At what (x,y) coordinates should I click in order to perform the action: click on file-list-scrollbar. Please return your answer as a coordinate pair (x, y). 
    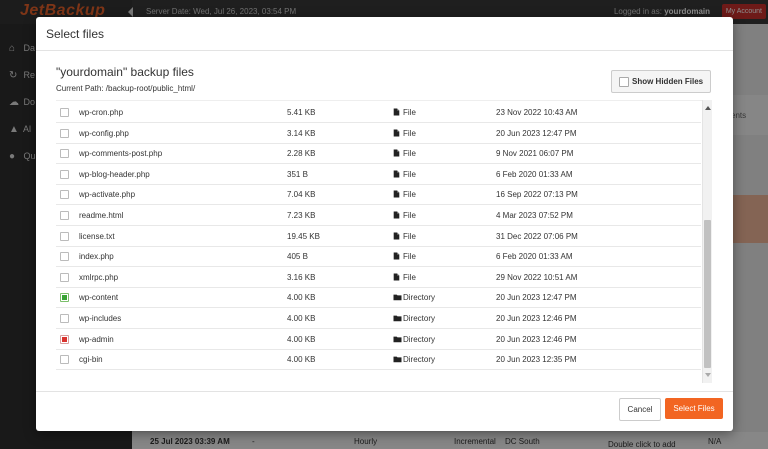
    Looking at the image, I should click on (707, 241).